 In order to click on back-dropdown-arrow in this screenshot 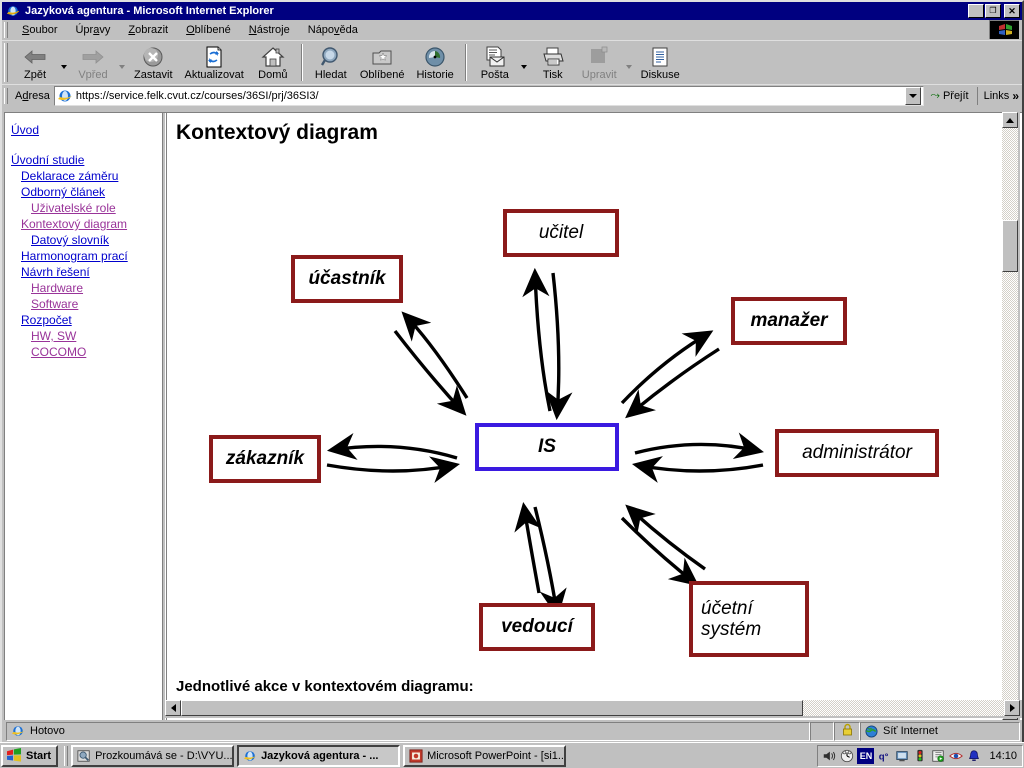, I will do `click(64, 62)`.